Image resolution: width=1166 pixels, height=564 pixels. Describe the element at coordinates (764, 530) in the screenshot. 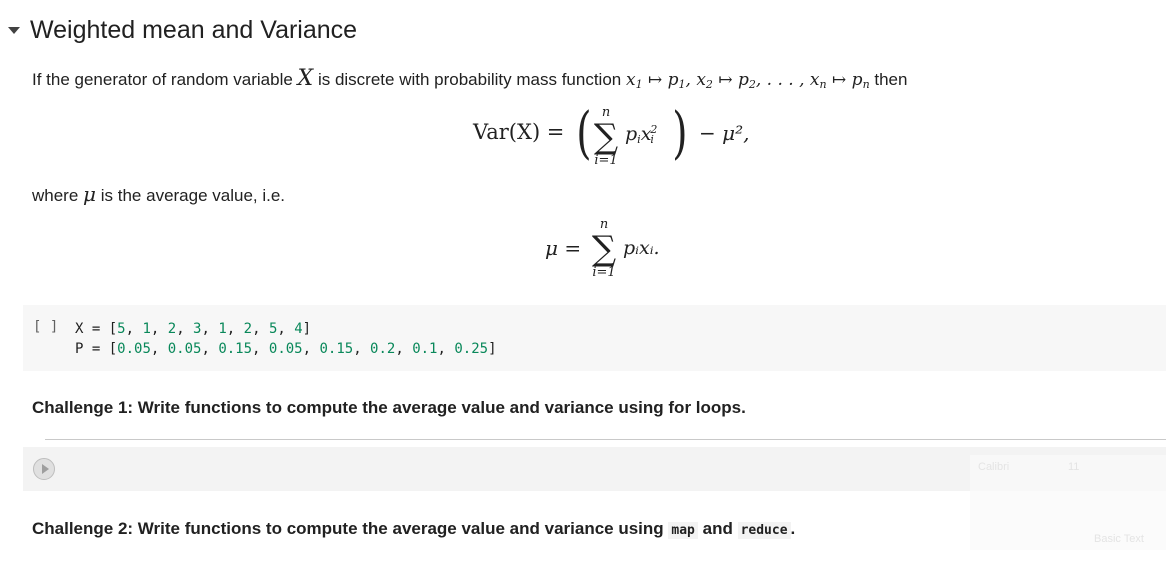

I see `inline-code-reduce: reduce` at that location.